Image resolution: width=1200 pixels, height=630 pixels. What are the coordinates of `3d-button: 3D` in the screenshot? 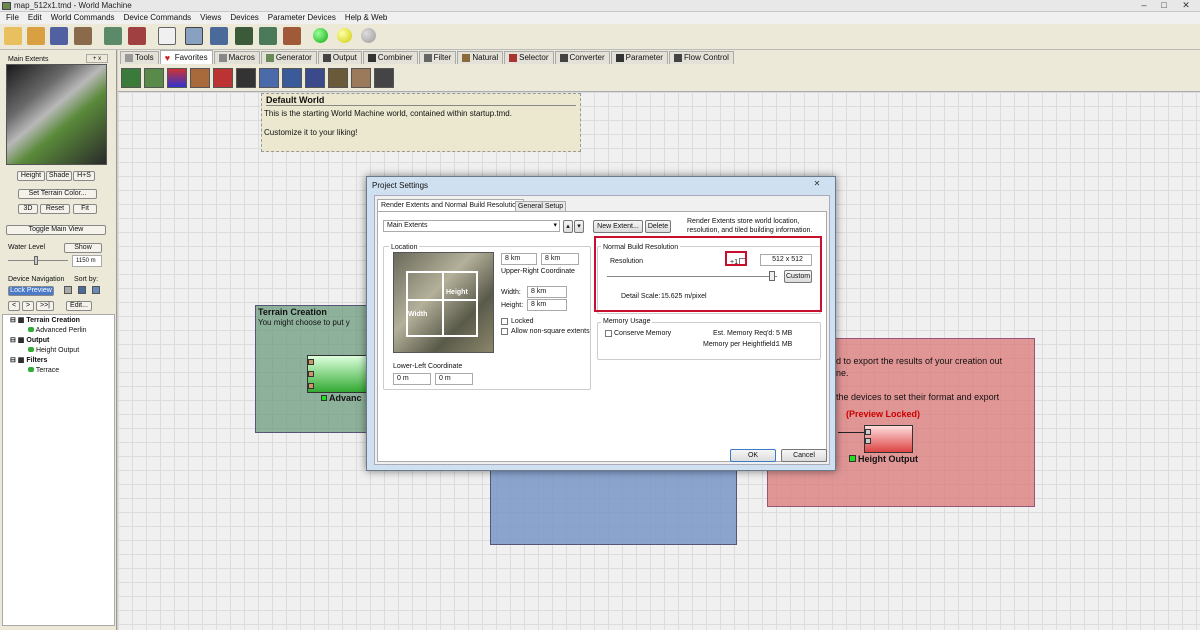 It's located at (28, 209).